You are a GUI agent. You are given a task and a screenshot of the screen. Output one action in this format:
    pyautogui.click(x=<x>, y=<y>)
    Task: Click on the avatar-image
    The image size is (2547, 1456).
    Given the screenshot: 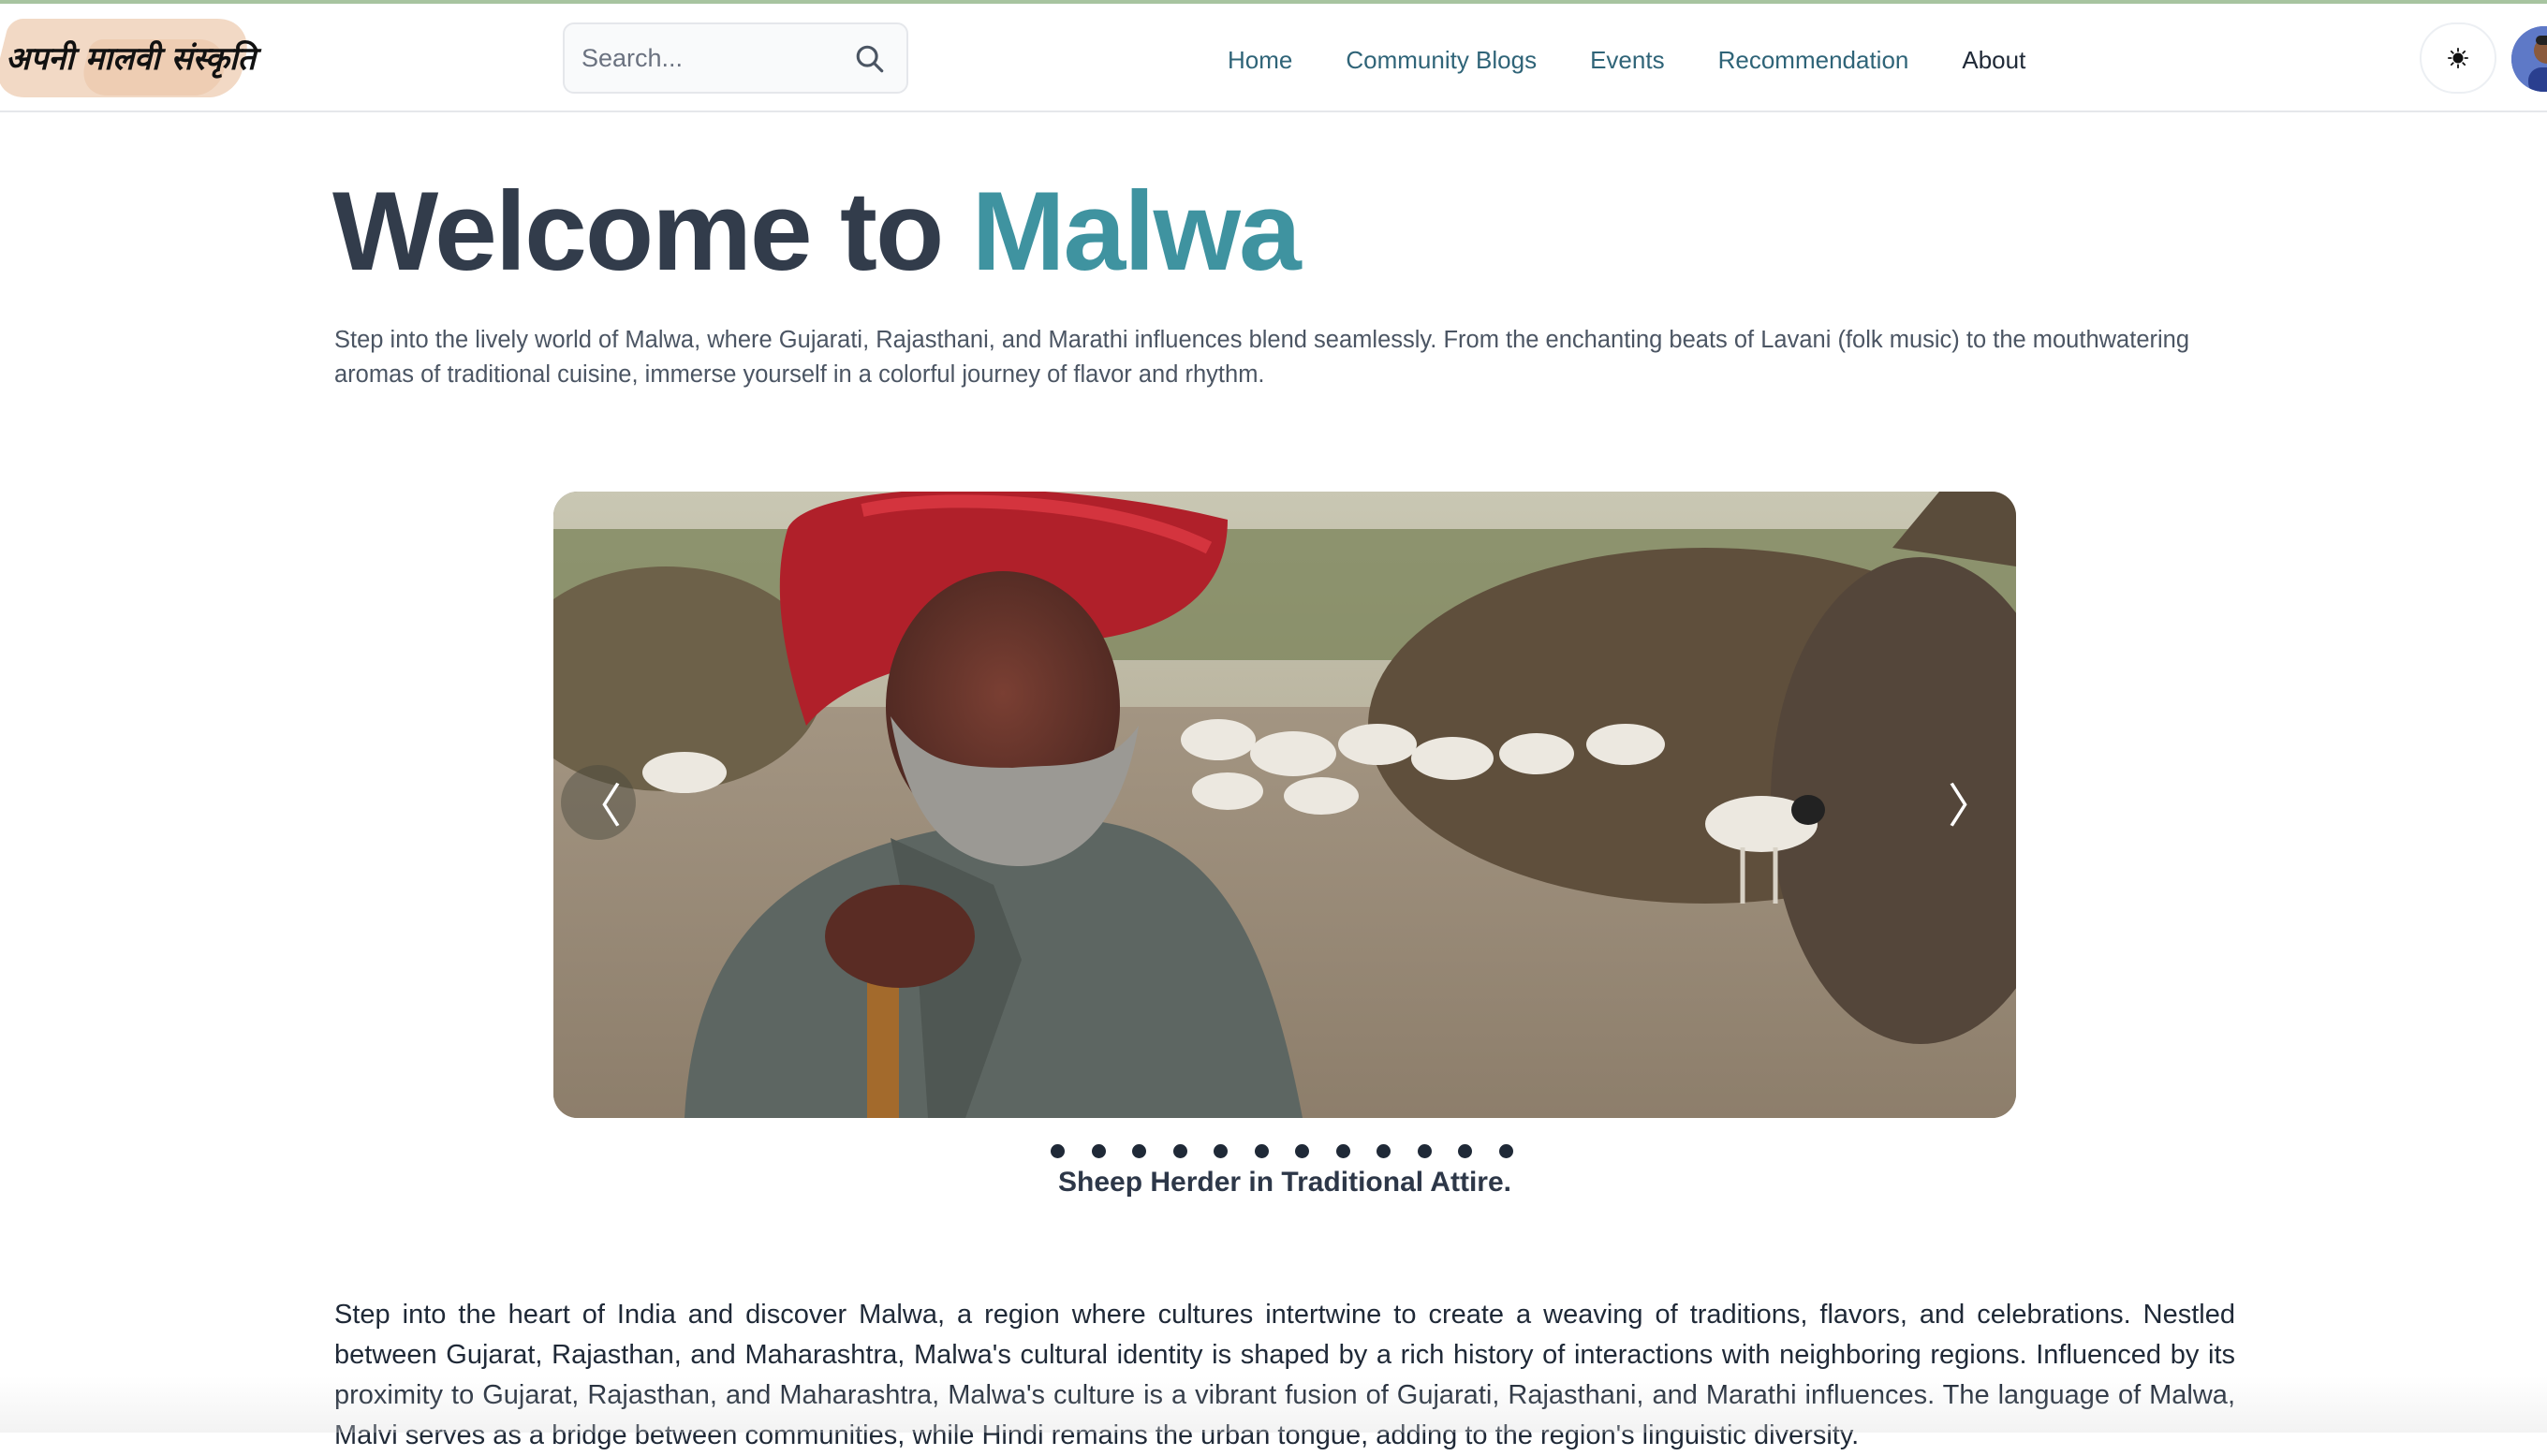 What is the action you would take?
    pyautogui.click(x=2529, y=59)
    